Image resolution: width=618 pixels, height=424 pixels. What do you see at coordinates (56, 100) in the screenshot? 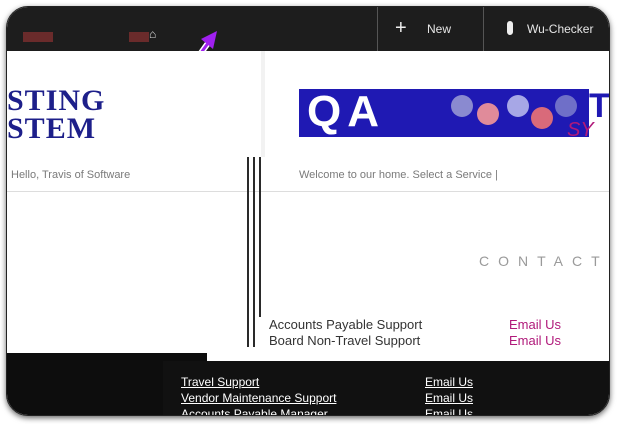
I see `logo-line-1: STING` at bounding box center [56, 100].